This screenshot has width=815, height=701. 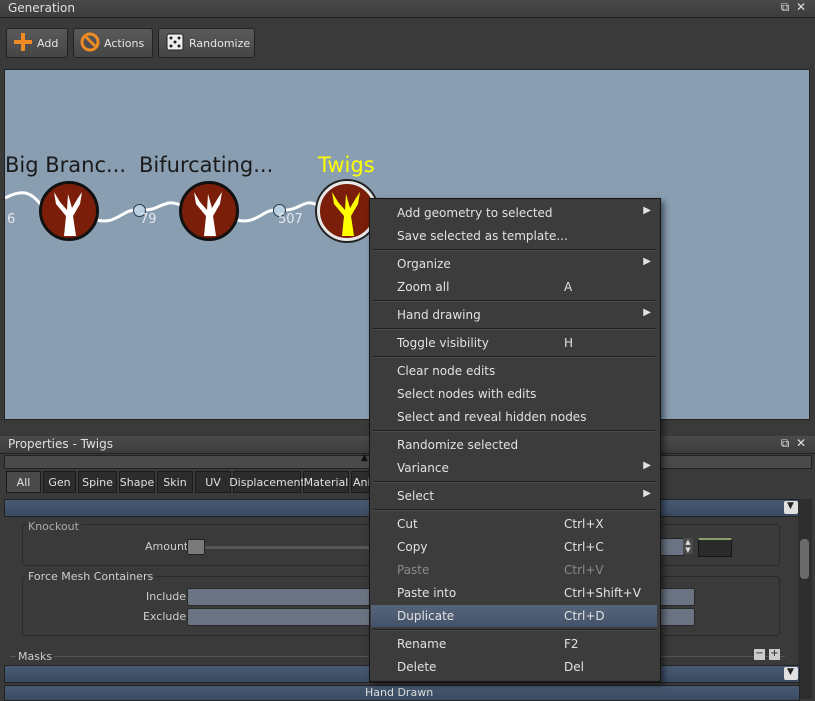 I want to click on add-label: Add, so click(x=48, y=43).